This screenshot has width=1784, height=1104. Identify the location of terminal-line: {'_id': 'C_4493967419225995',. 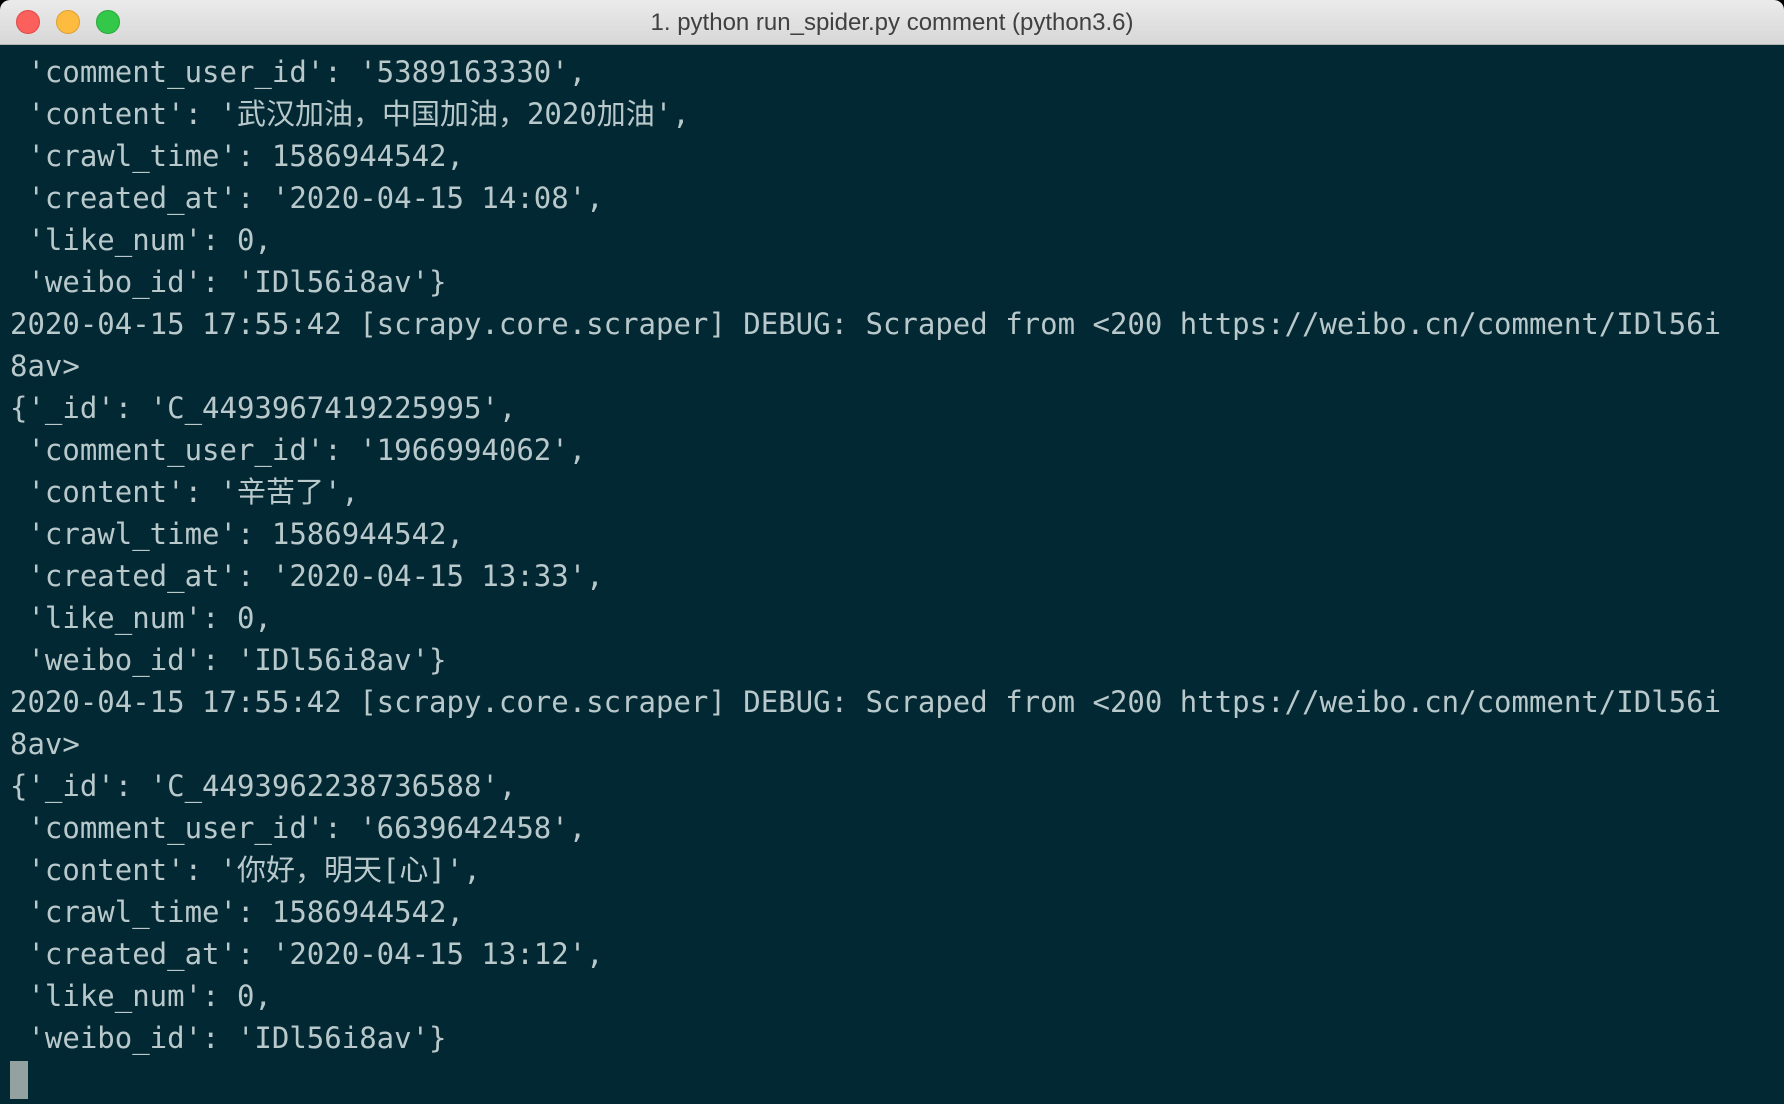
(263, 408).